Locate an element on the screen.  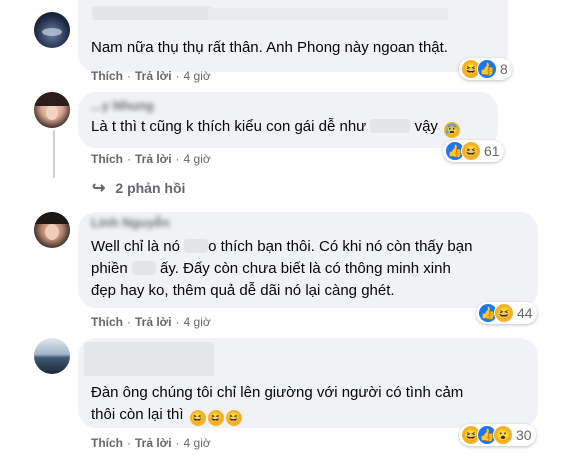
comment-text-line: thôi còn lại thì 😆 😆 😆 is located at coordinates (166, 415).